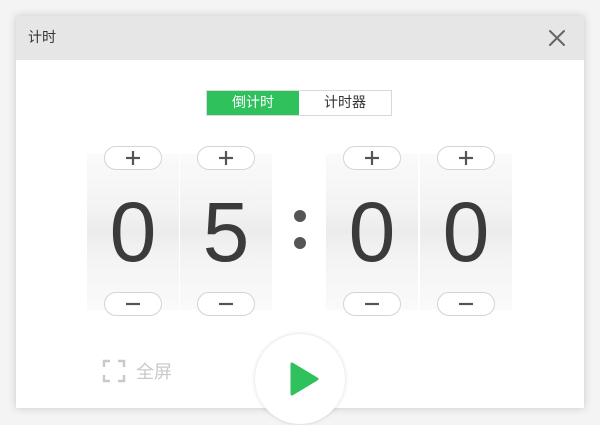  I want to click on digit-minute-ones: 5, so click(226, 232).